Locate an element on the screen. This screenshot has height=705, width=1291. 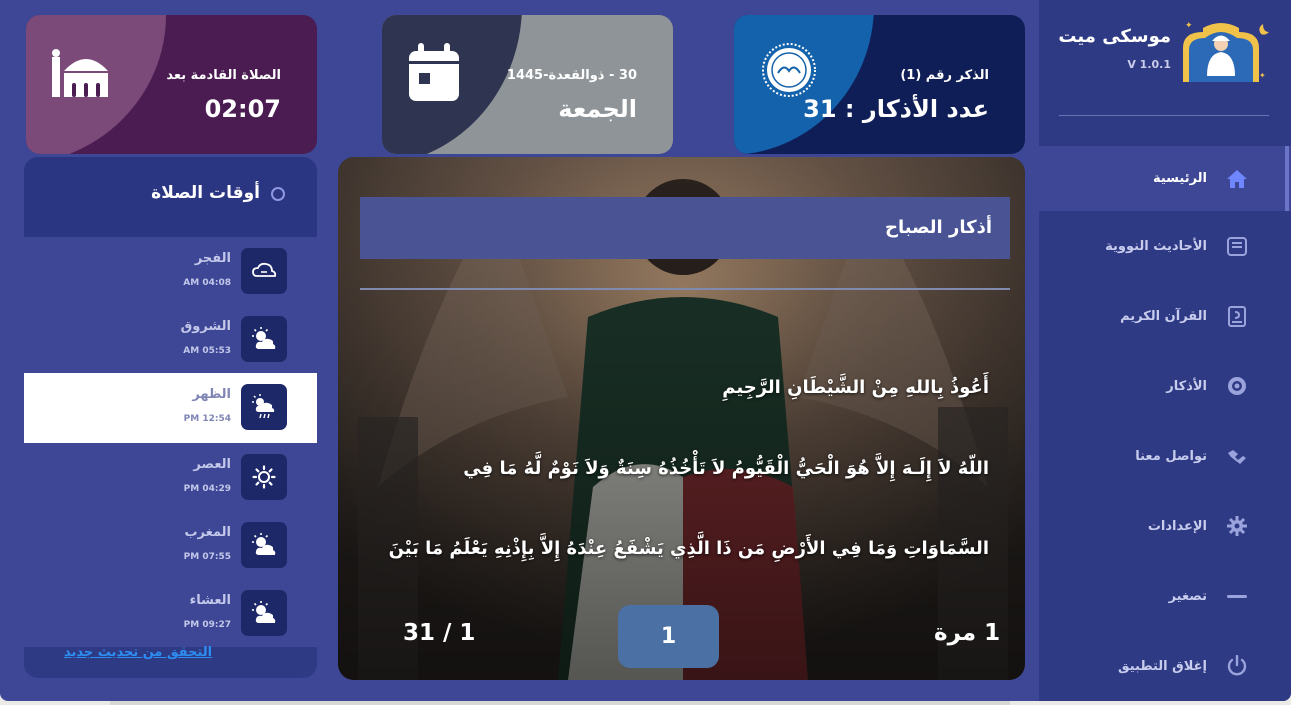
prayer-row-maghrib: المغرب PM 07:55 is located at coordinates (170, 545).